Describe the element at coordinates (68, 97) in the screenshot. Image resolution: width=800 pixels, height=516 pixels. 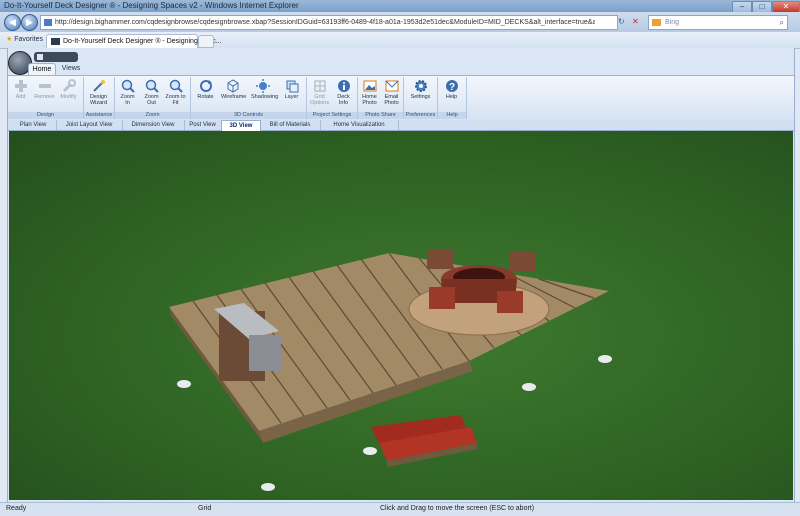
I see `modify-label: Modify` at that location.